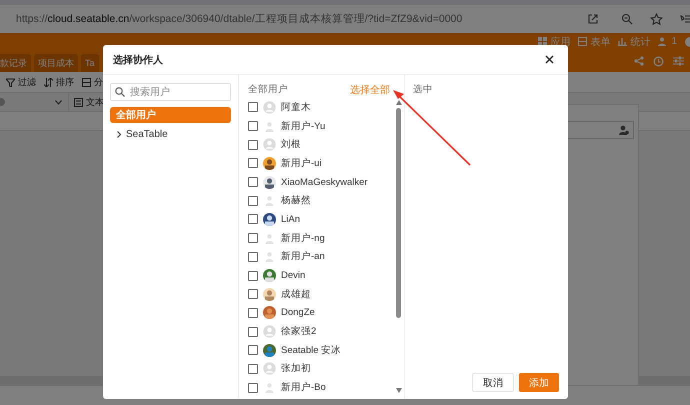 Image resolution: width=690 pixels, height=405 pixels. What do you see at coordinates (539, 382) in the screenshot?
I see `add-button: 添加` at bounding box center [539, 382].